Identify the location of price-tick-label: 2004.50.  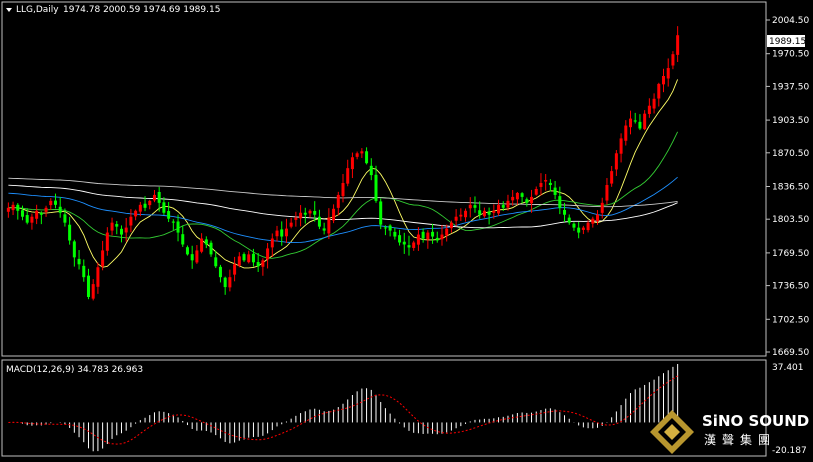
(790, 21).